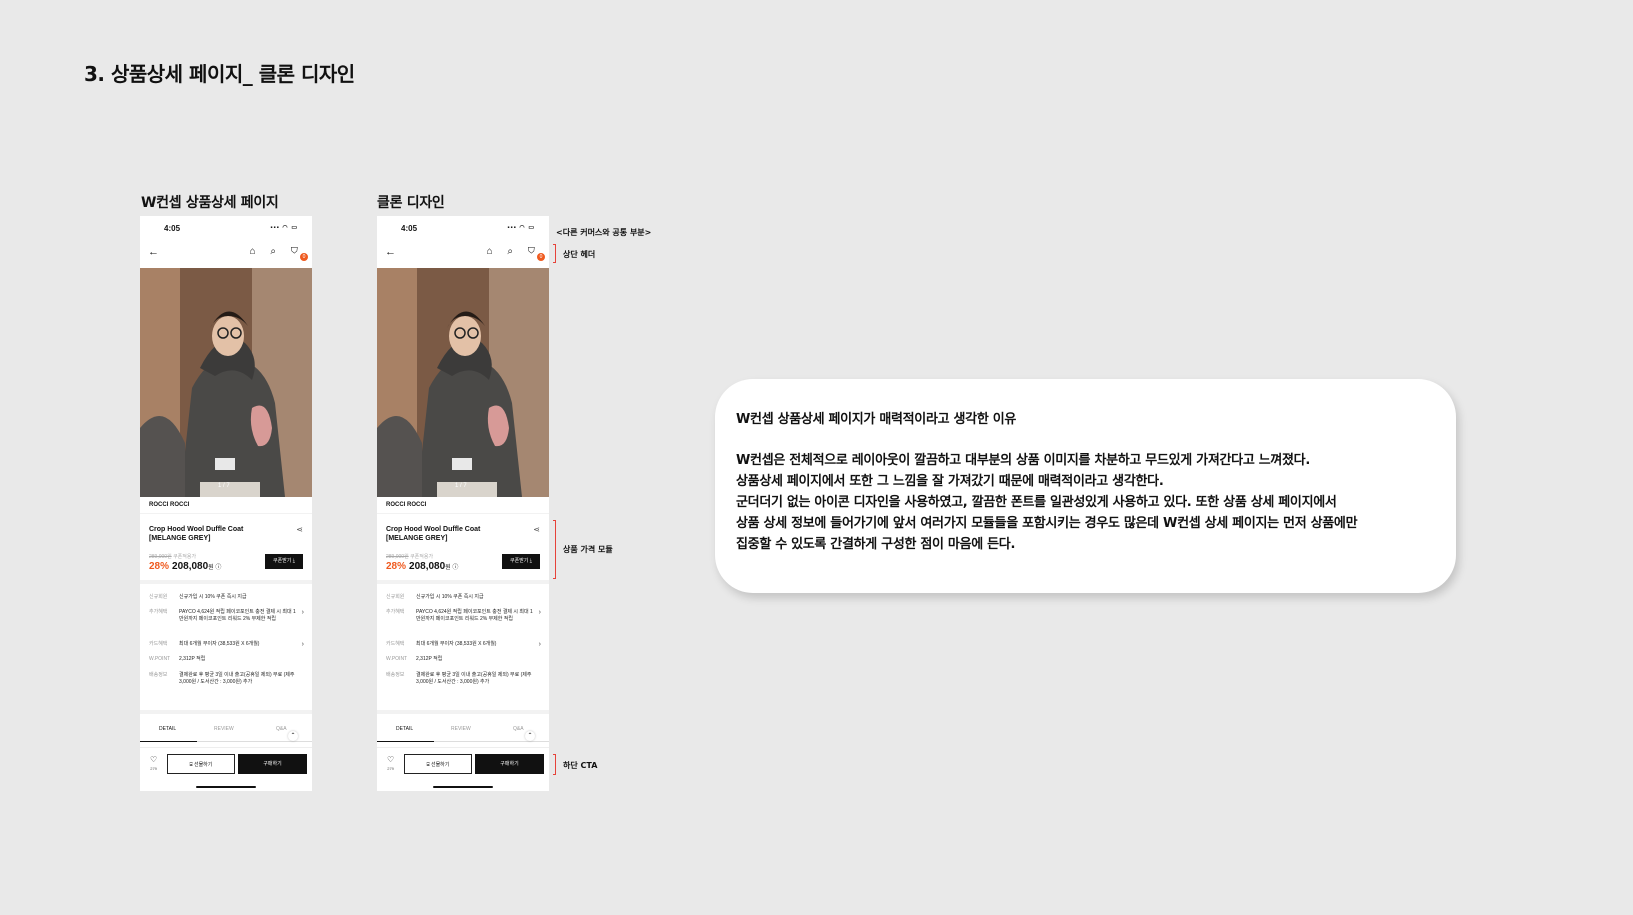 The image size is (1633, 915). I want to click on price-module-bracket, so click(554, 549).